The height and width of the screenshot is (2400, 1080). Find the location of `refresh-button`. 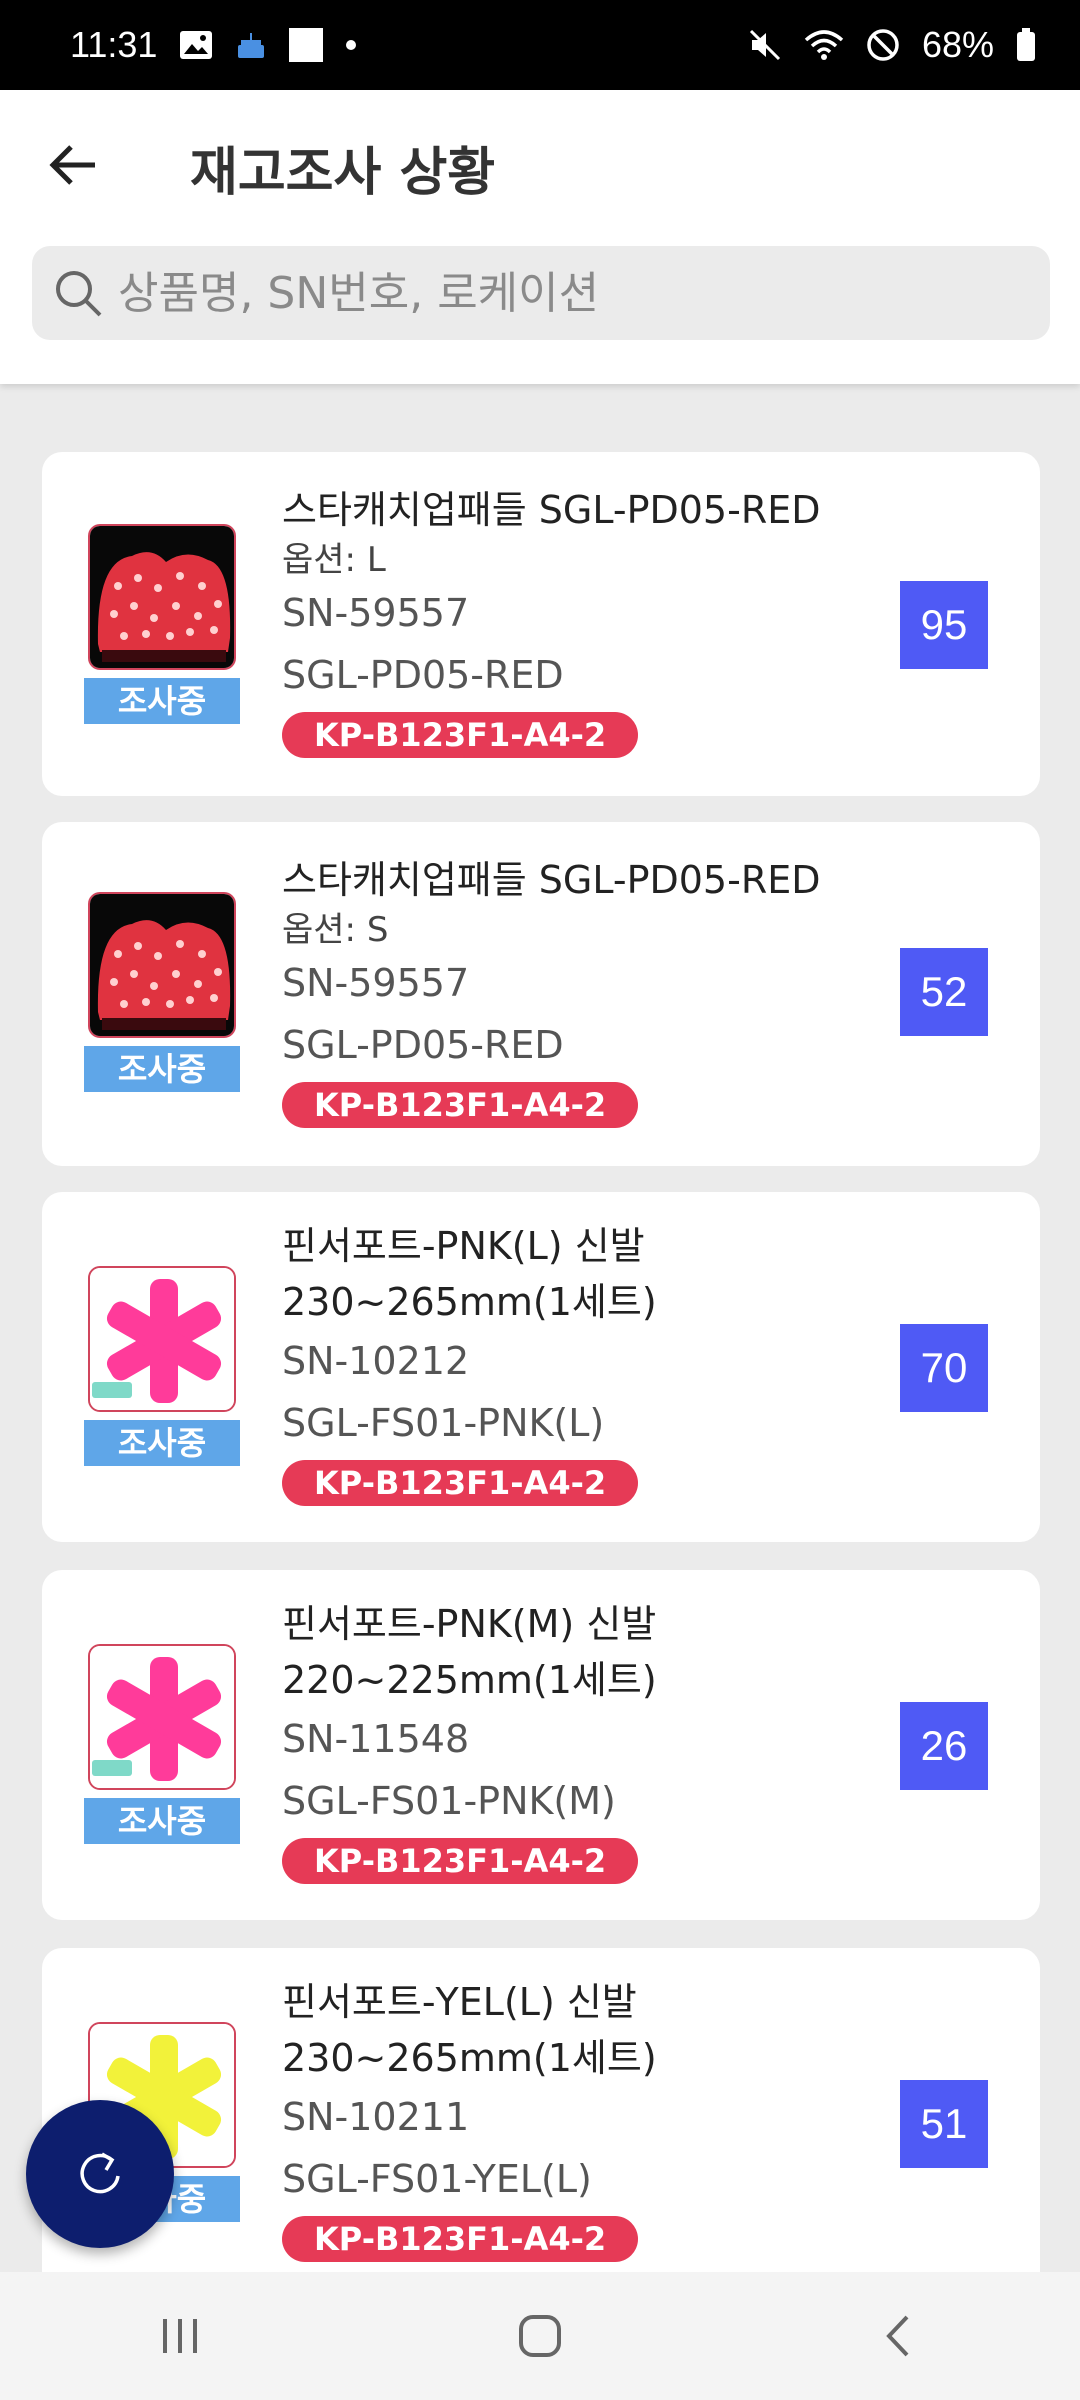

refresh-button is located at coordinates (100, 2174).